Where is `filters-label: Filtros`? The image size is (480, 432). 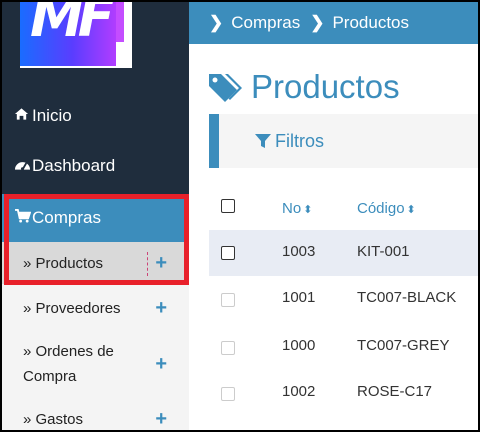 filters-label: Filtros is located at coordinates (299, 140).